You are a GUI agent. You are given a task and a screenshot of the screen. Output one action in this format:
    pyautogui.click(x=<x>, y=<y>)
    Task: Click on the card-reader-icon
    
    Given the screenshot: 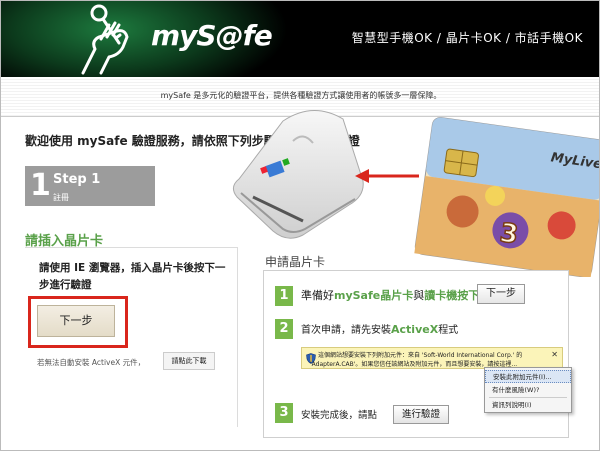 What is the action you would take?
    pyautogui.click(x=298, y=174)
    